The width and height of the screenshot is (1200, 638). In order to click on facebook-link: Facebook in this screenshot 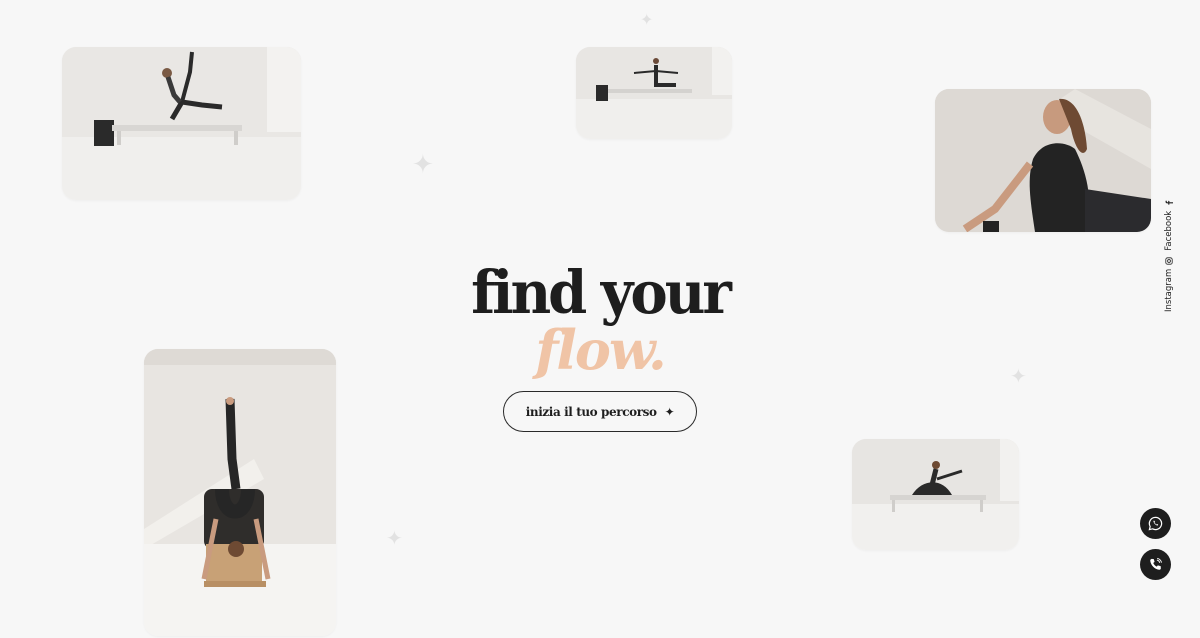, I will do `click(1169, 225)`.